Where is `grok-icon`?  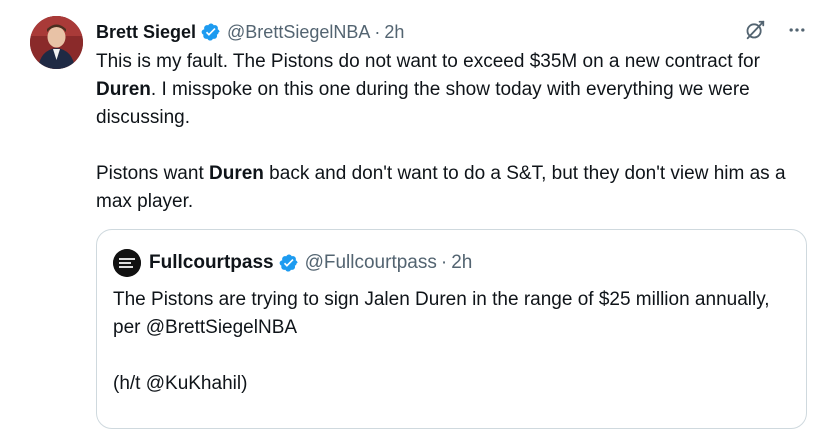 grok-icon is located at coordinates (755, 30).